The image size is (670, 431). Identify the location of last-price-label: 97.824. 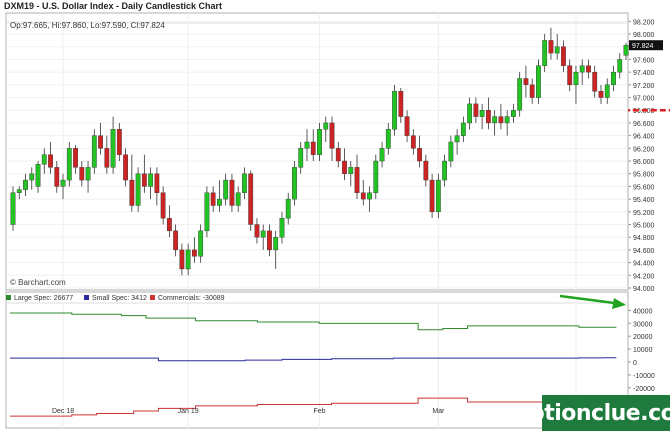
(643, 46).